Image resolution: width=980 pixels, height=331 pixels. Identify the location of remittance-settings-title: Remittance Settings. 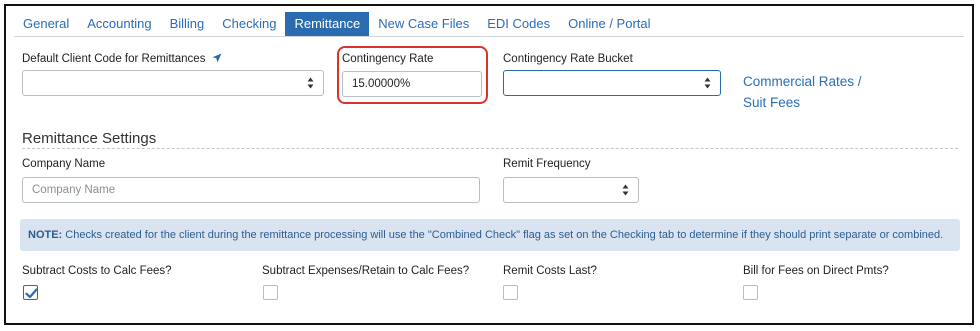
(89, 138).